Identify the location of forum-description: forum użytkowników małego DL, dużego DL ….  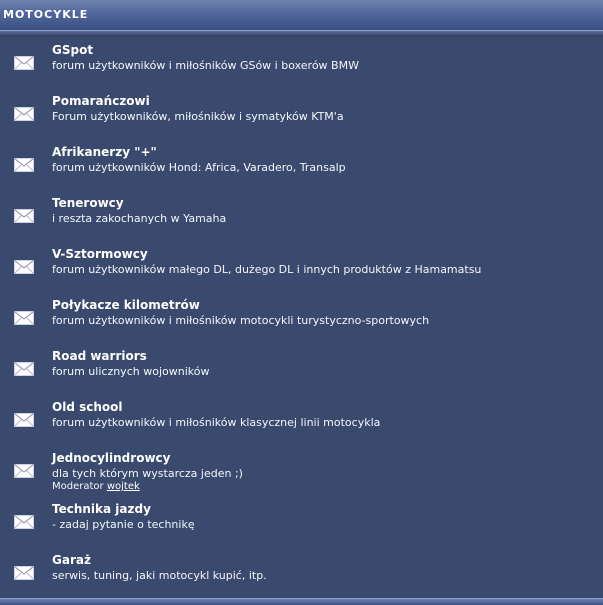
(267, 269).